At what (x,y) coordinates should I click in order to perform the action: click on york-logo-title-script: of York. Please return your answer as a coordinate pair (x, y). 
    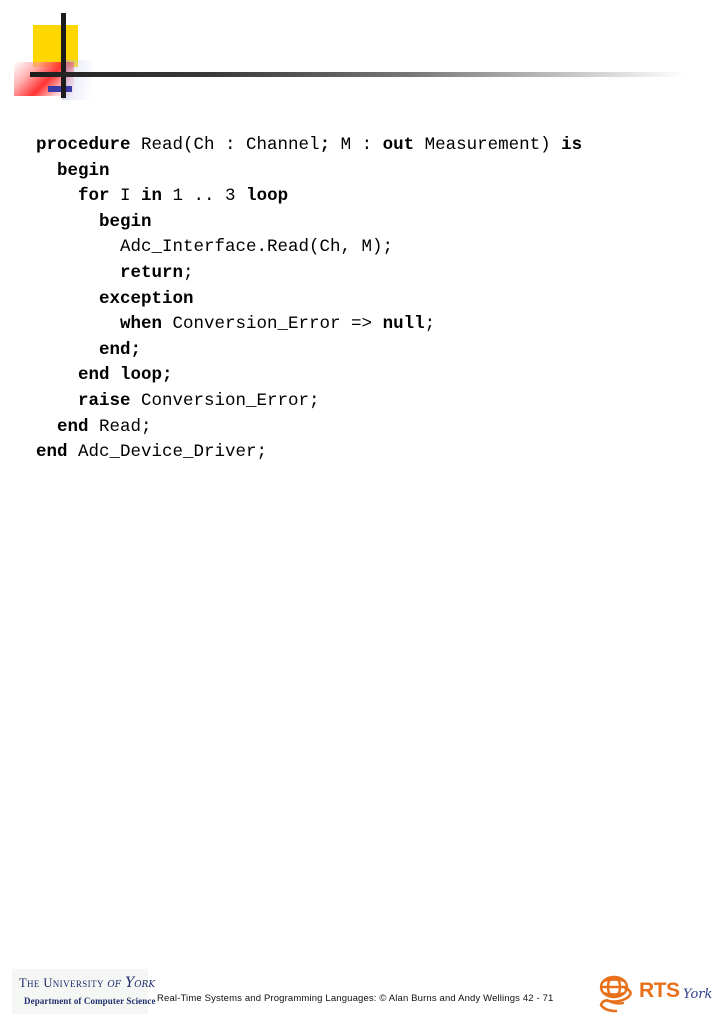
    Looking at the image, I should click on (131, 983).